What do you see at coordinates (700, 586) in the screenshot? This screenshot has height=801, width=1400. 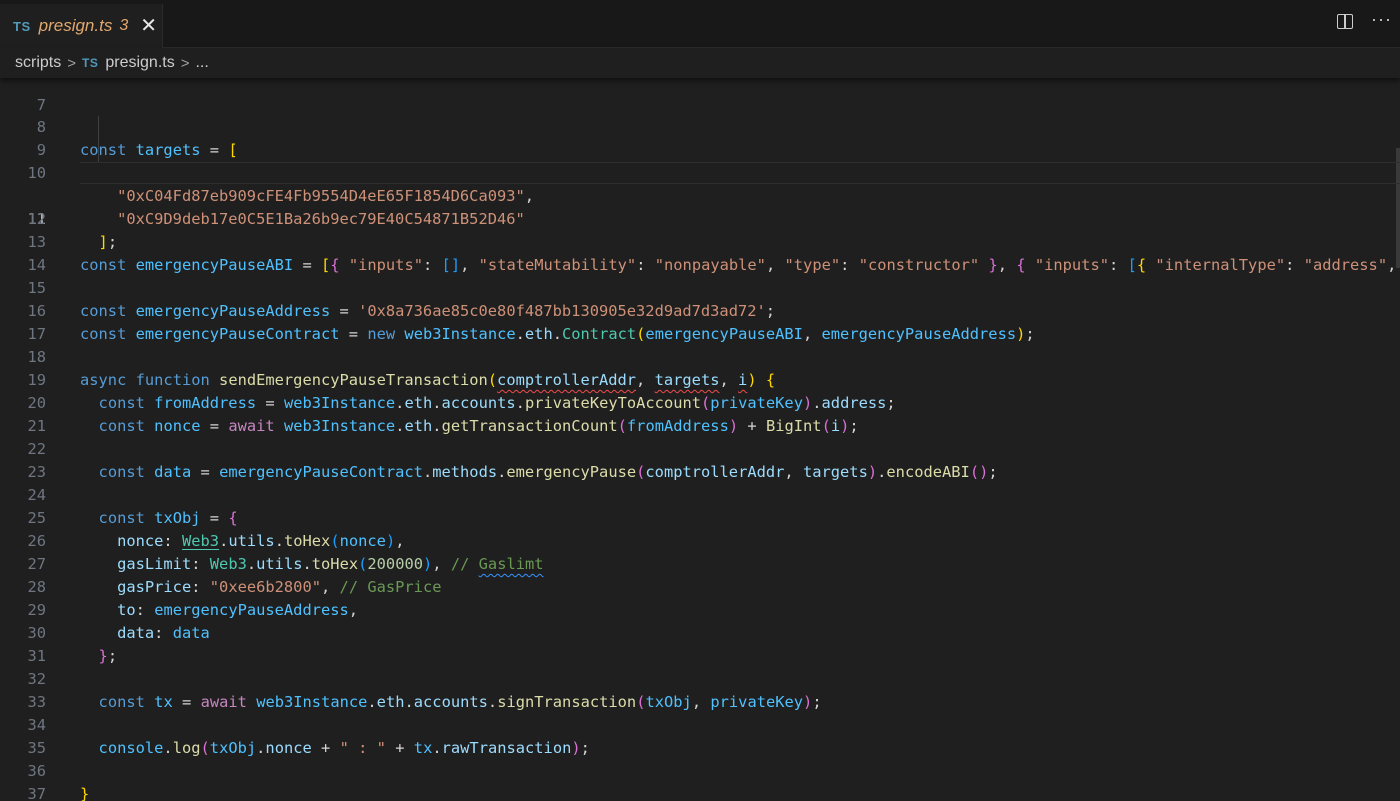 I see `code-line: 28 to: emergencyPauseAddress,` at bounding box center [700, 586].